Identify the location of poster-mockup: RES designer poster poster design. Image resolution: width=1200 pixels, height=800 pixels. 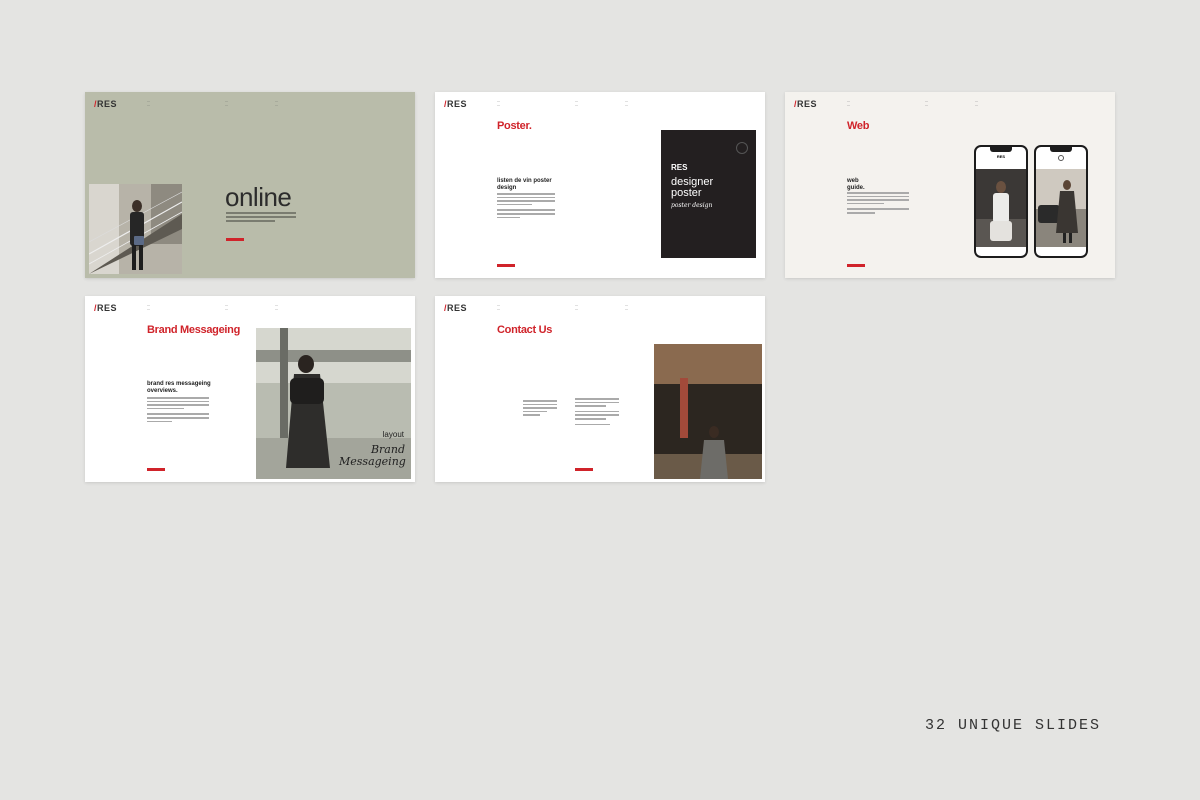
(708, 194).